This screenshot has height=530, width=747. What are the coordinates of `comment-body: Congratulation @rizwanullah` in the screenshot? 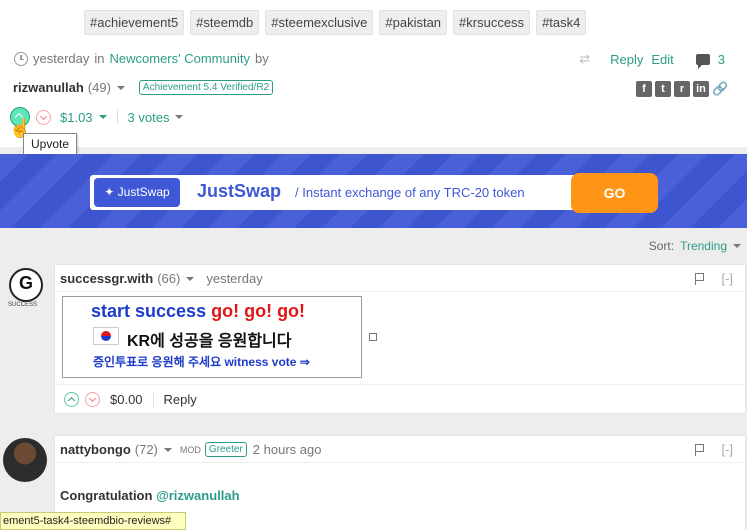 It's located at (150, 495).